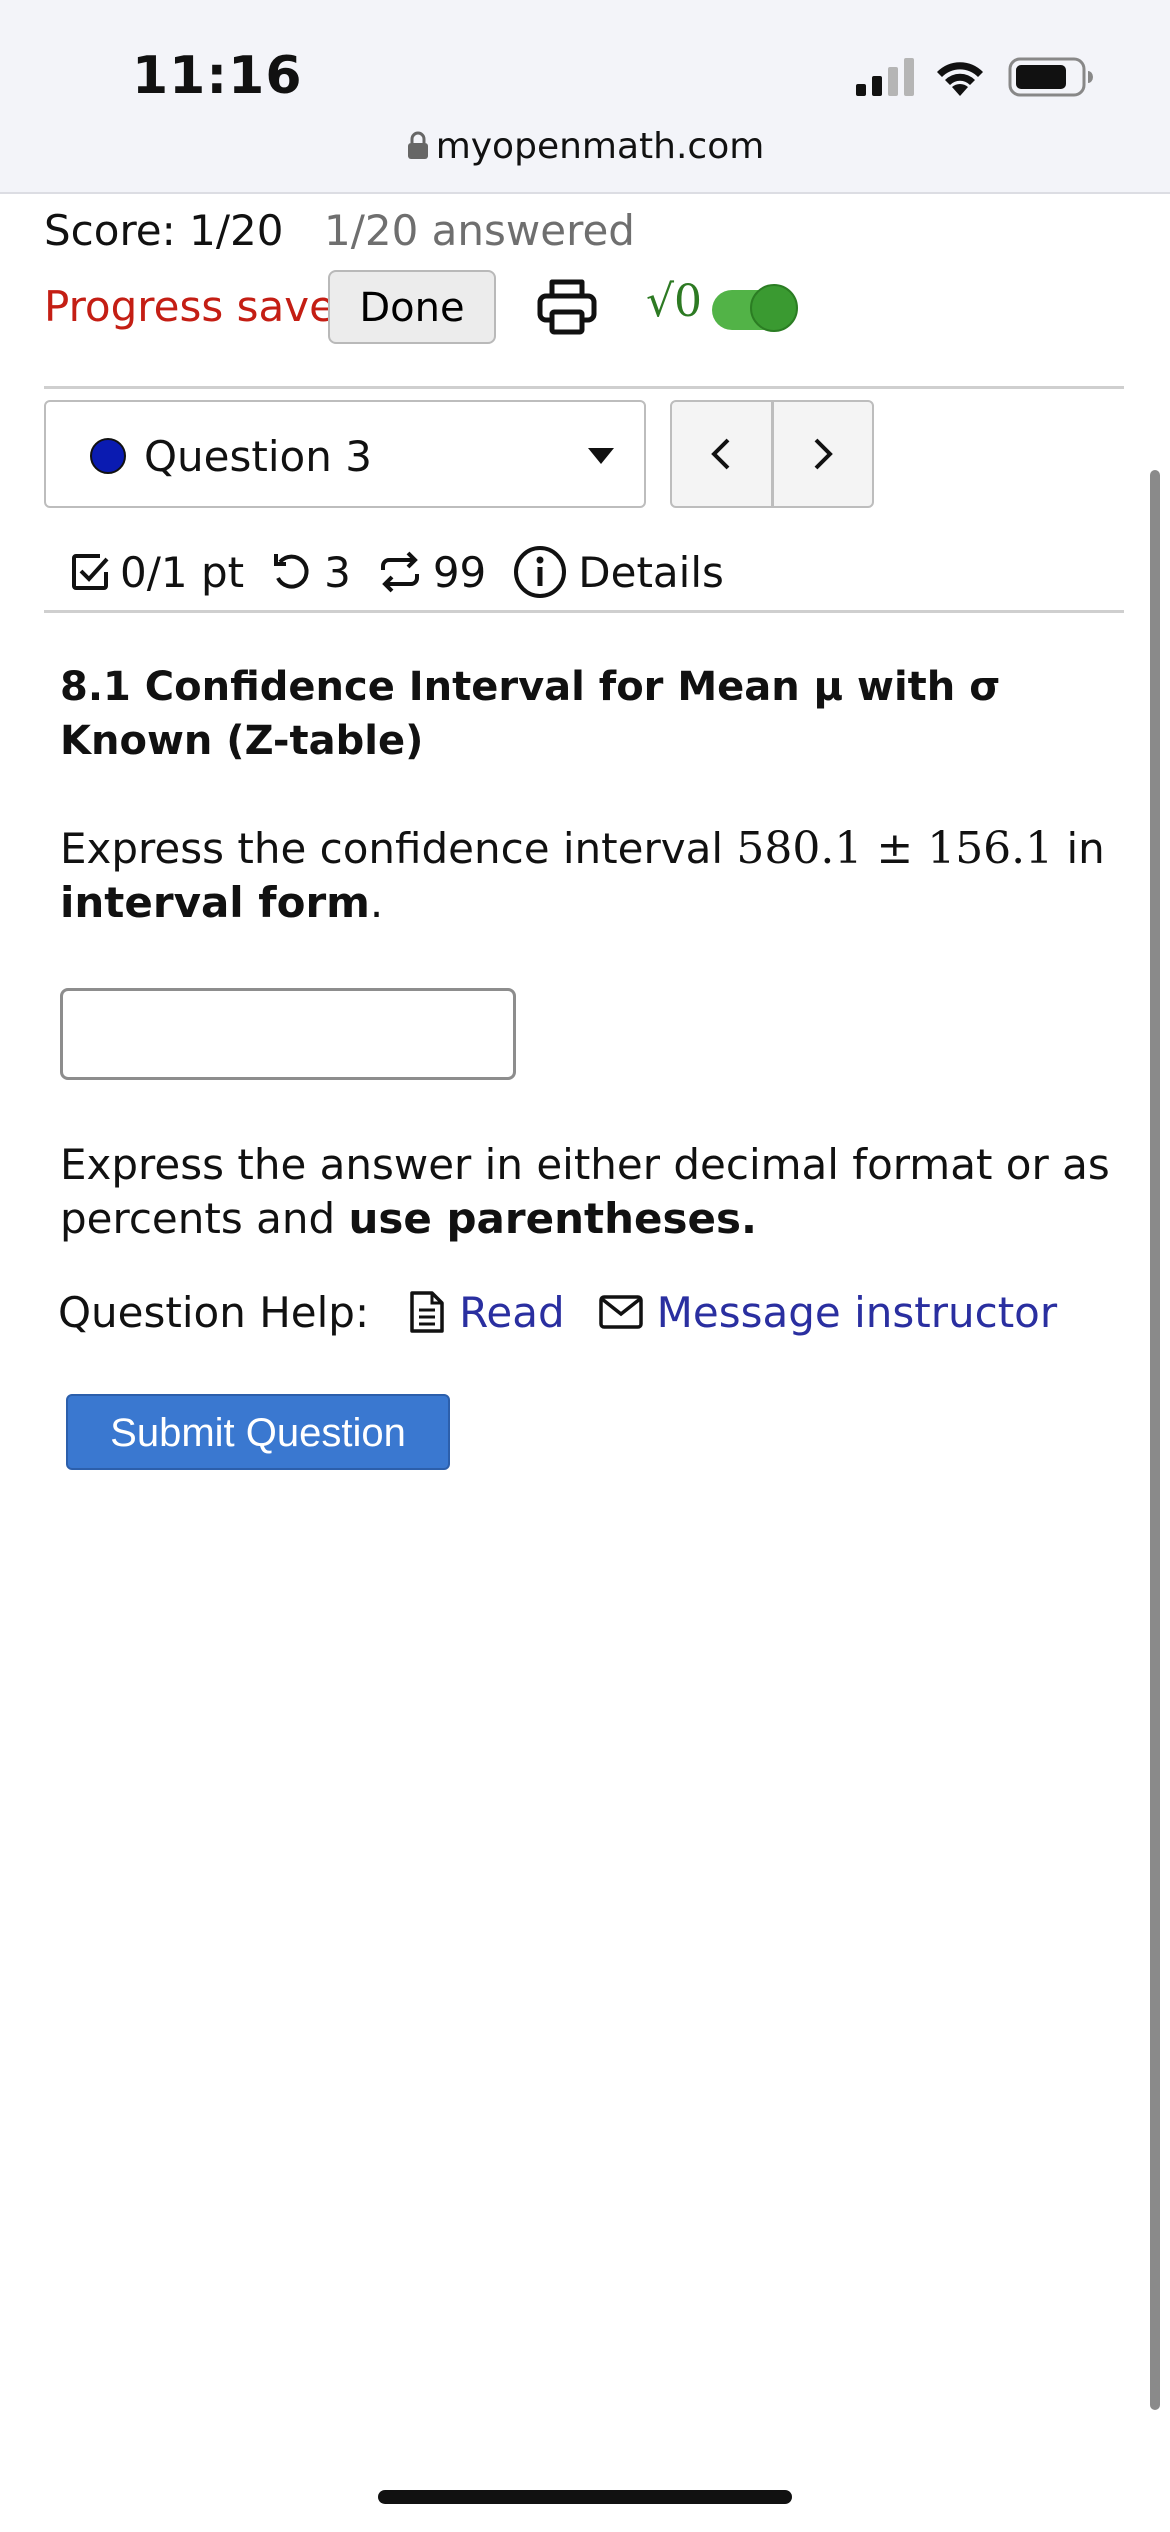 The height and width of the screenshot is (2532, 1170). I want to click on clock: 11:16, so click(217, 76).